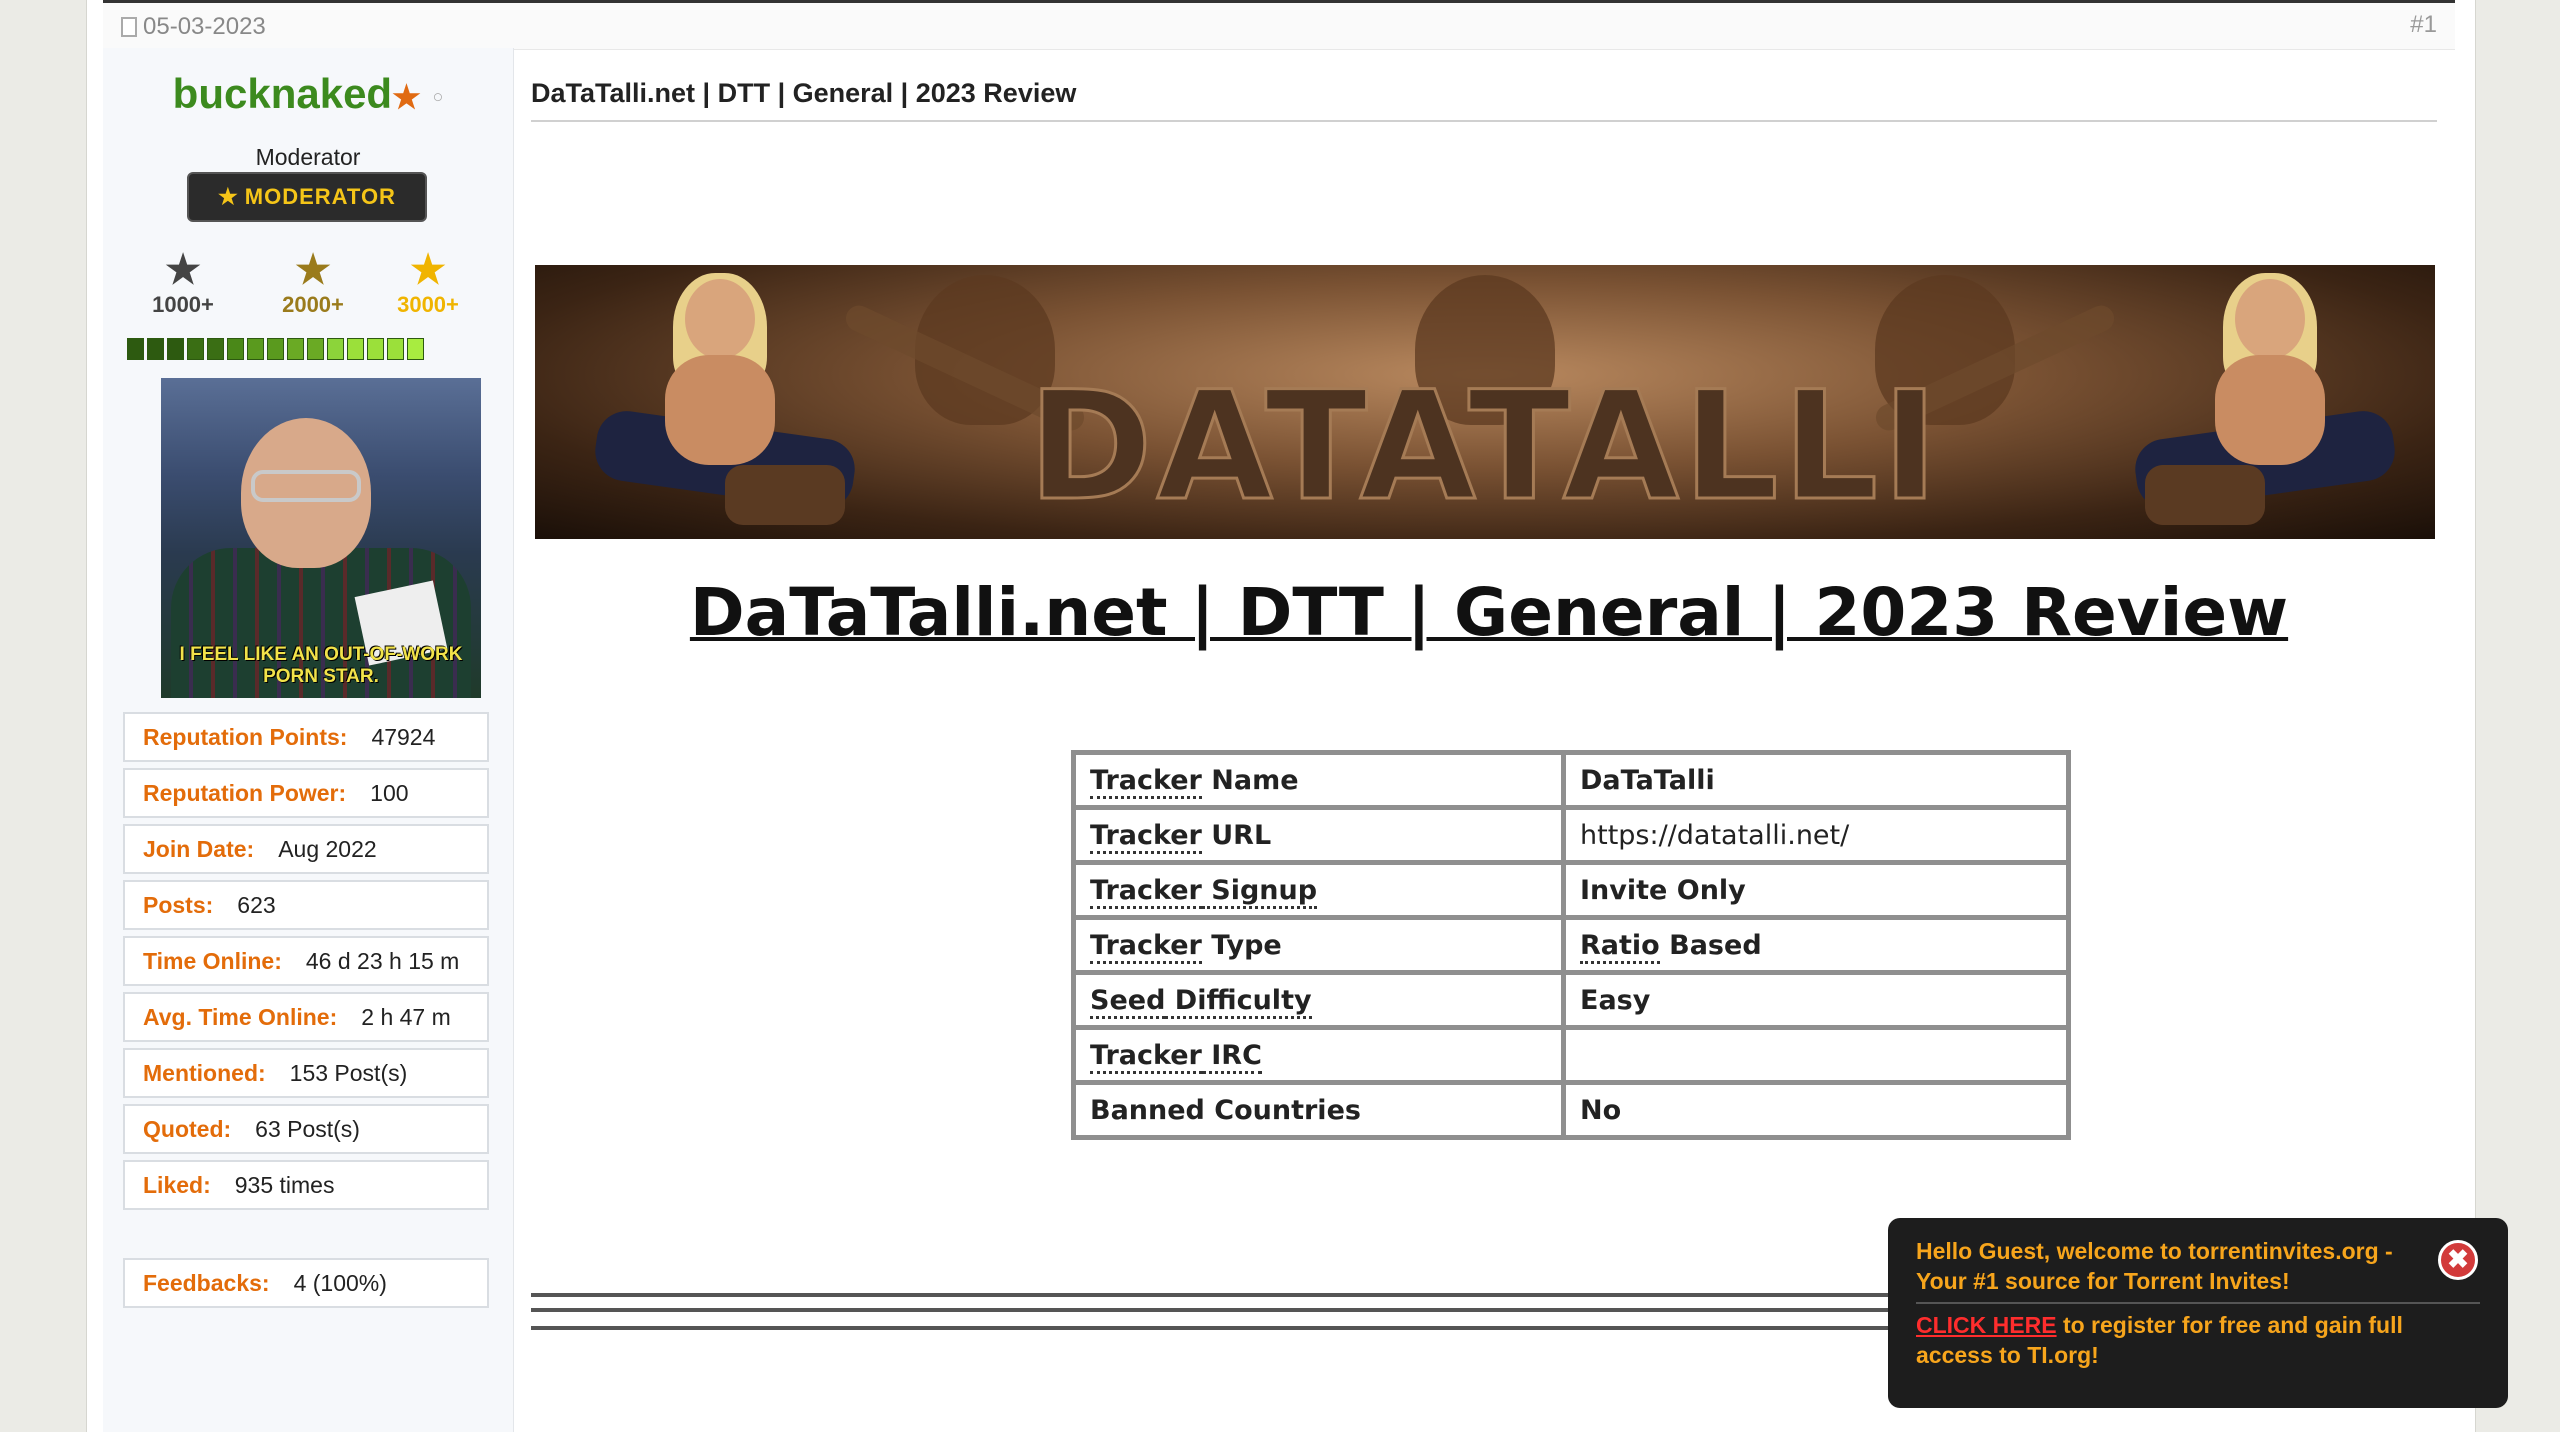  Describe the element at coordinates (1986, 1325) in the screenshot. I see `register-link: CLICK HERE` at that location.